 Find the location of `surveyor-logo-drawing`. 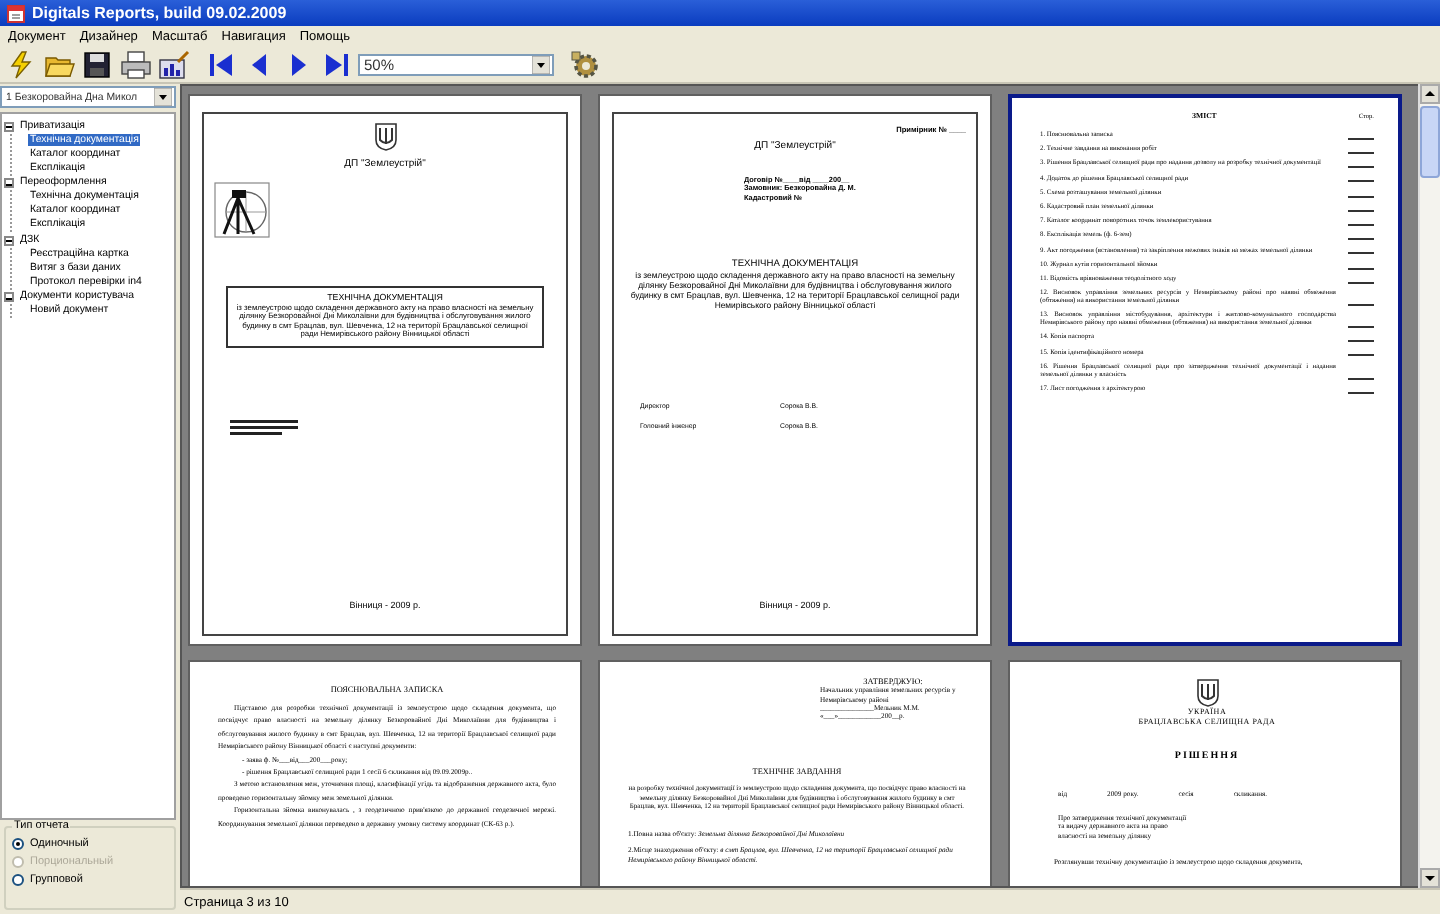

surveyor-logo-drawing is located at coordinates (242, 210).